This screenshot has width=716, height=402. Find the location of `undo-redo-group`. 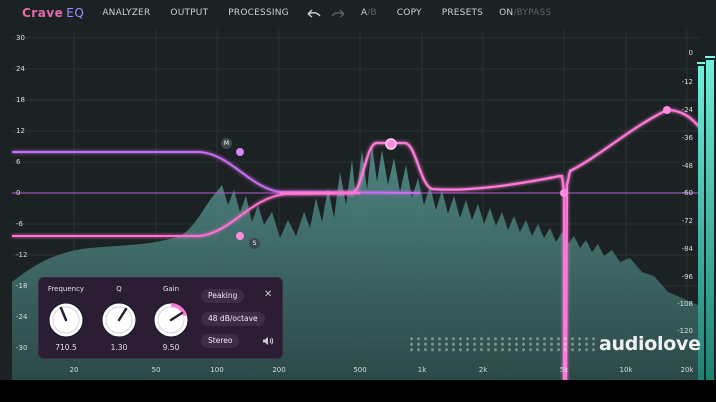

undo-redo-group is located at coordinates (326, 13).